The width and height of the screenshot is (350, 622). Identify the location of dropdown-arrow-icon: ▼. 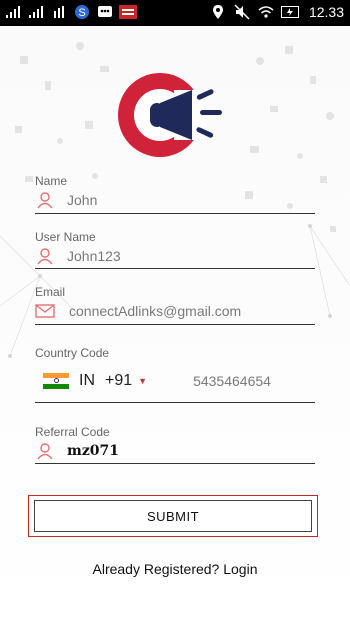
(142, 381).